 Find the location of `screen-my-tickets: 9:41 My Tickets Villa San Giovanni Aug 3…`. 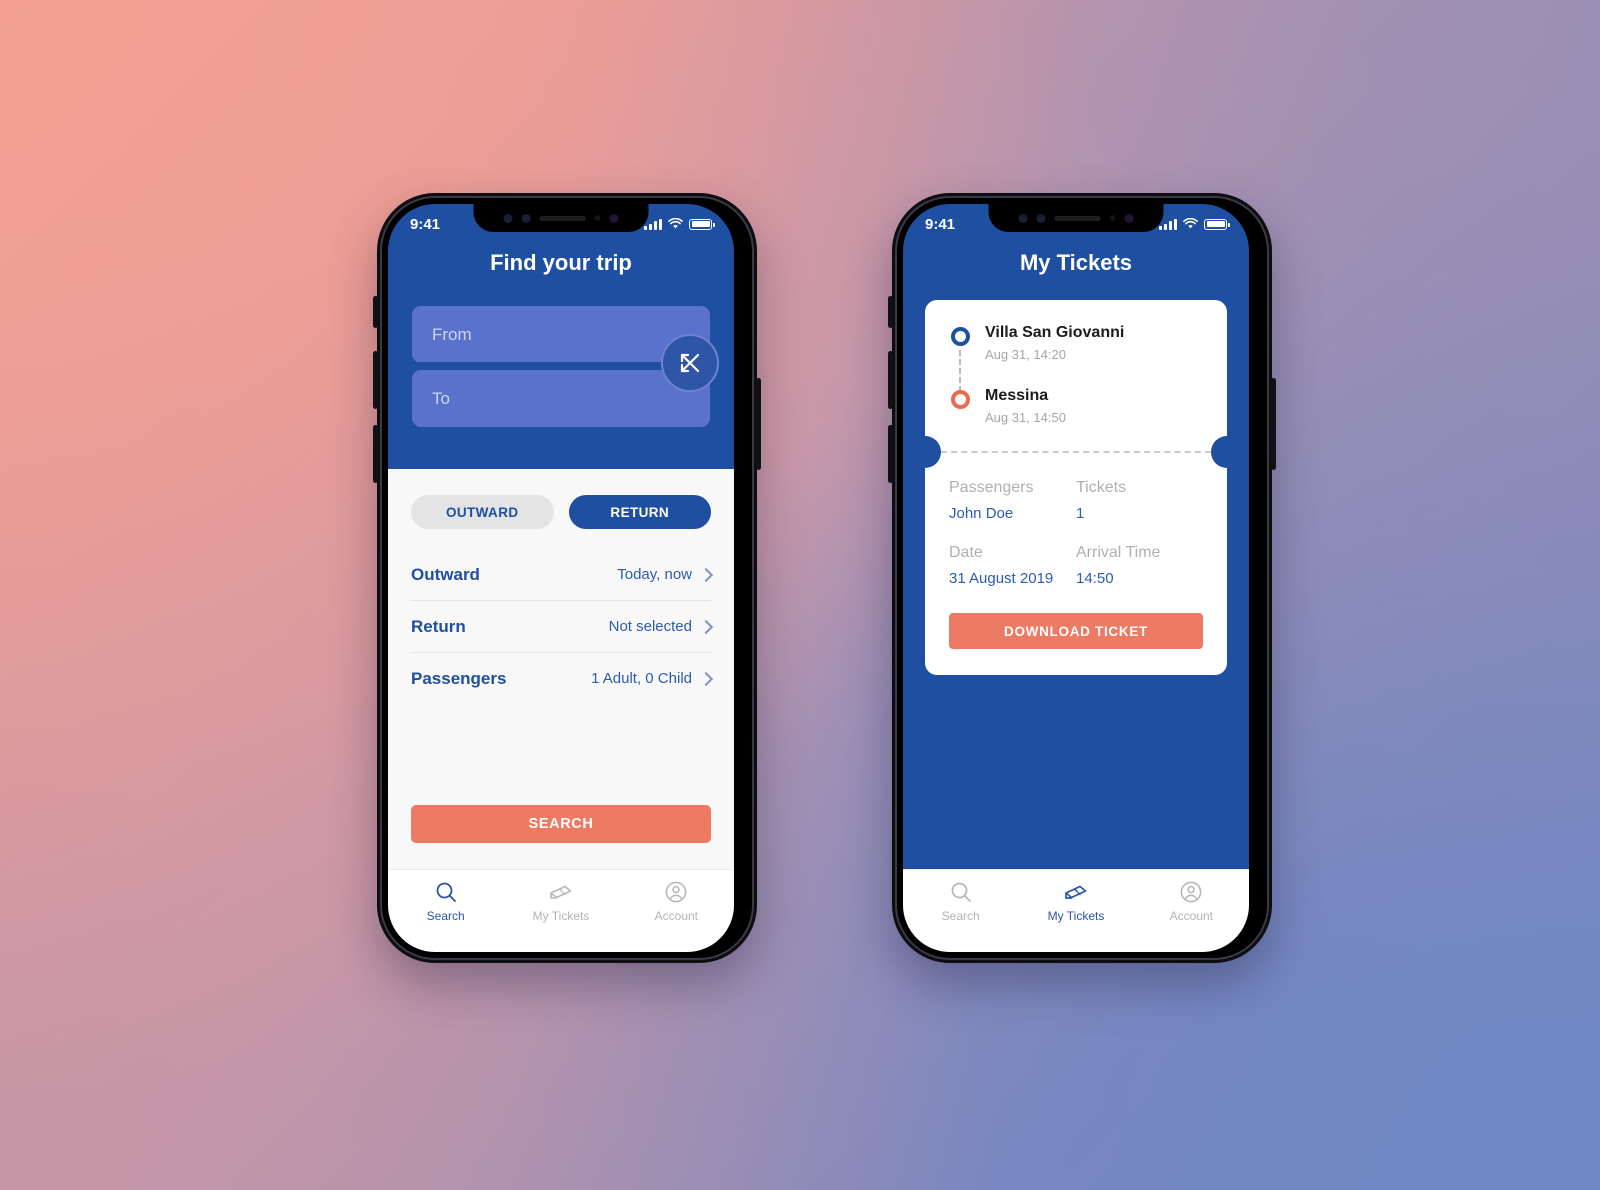

screen-my-tickets: 9:41 My Tickets Villa San Giovanni Aug 3… is located at coordinates (1076, 578).